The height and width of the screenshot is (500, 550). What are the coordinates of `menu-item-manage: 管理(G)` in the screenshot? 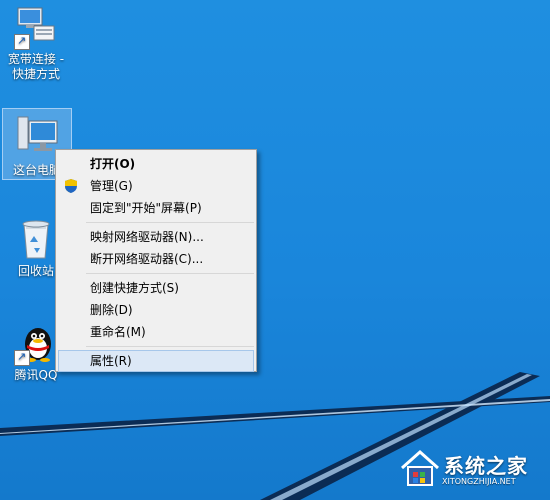 It's located at (156, 186).